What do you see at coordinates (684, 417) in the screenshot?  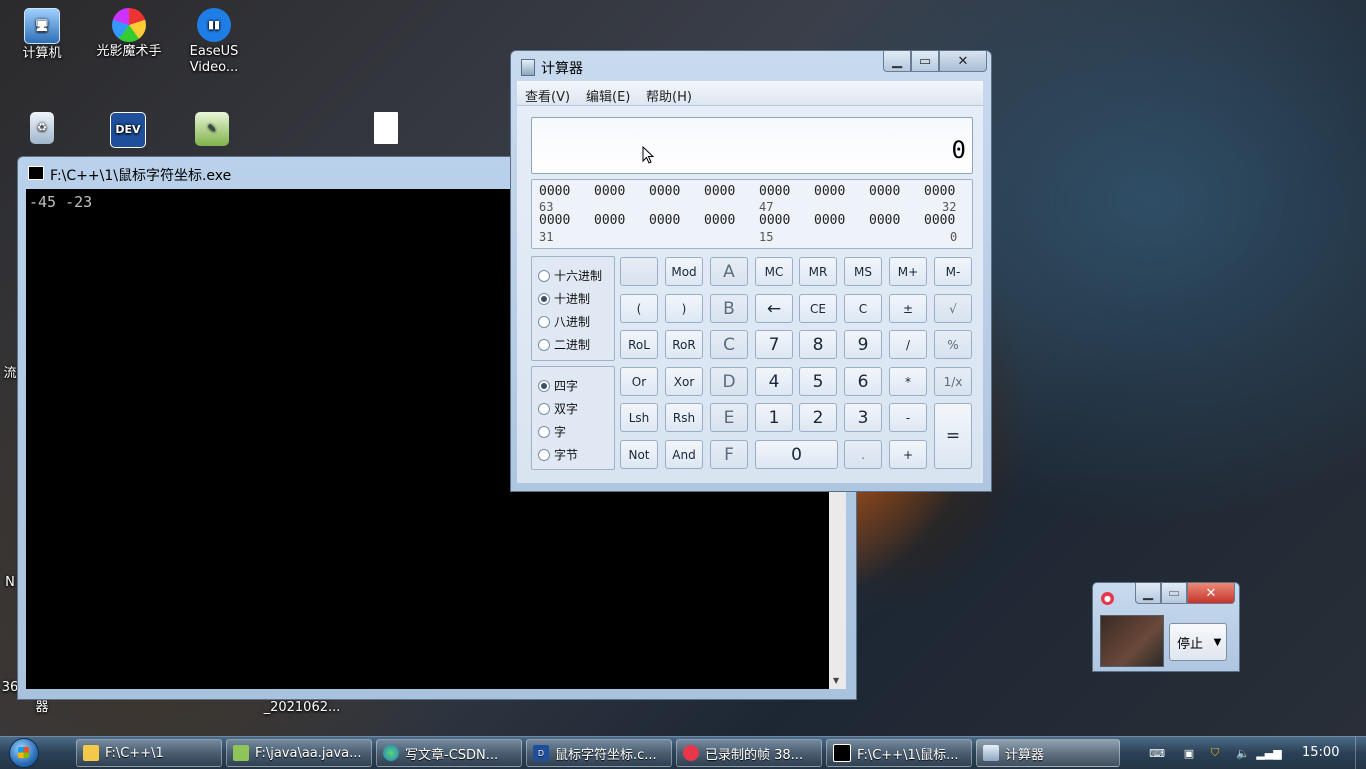 I see `key-rsh: Rsh` at bounding box center [684, 417].